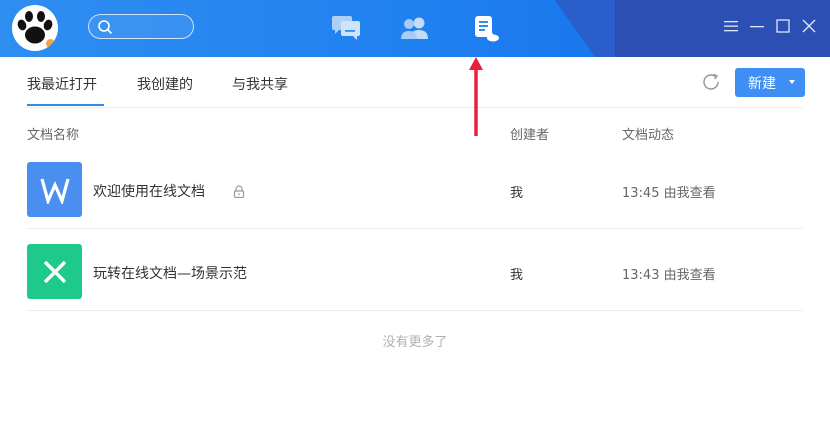 This screenshot has height=448, width=830. Describe the element at coordinates (149, 191) in the screenshot. I see `document-name: 欢迎使用在线文档` at that location.